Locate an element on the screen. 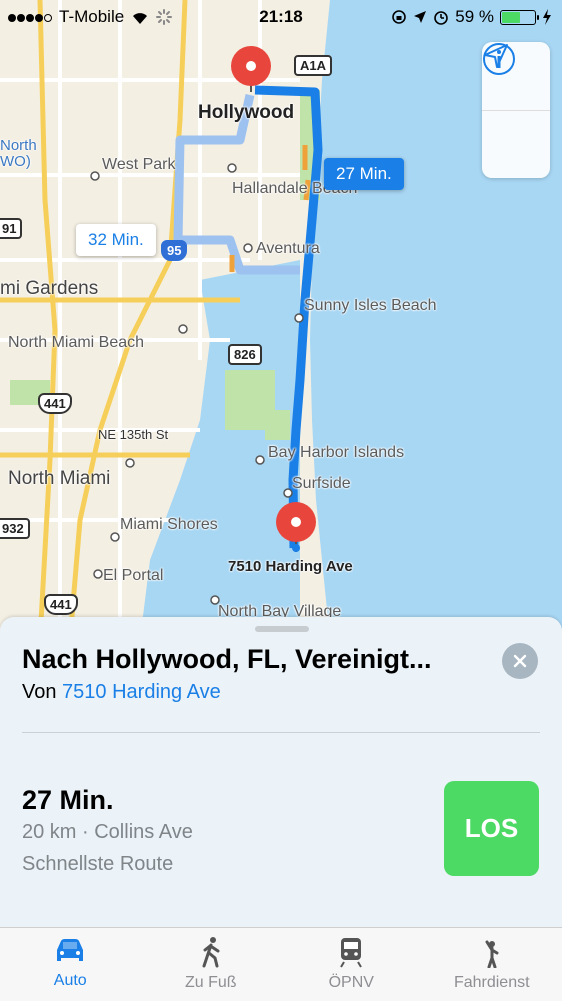 This screenshot has height=1001, width=562. go-button: LOS is located at coordinates (491, 828).